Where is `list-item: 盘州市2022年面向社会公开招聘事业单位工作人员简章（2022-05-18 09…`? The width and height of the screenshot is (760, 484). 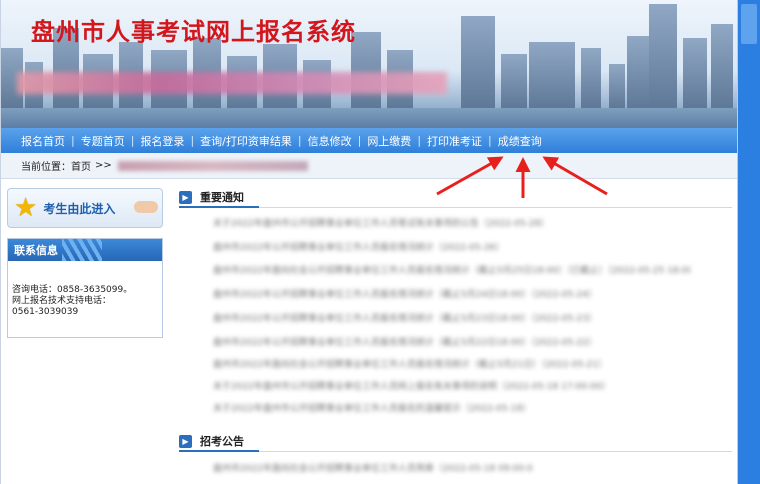
list-item: 盘州市2022年面向社会公开招聘事业单位工作人员简章（2022-05-18 09… is located at coordinates (373, 467).